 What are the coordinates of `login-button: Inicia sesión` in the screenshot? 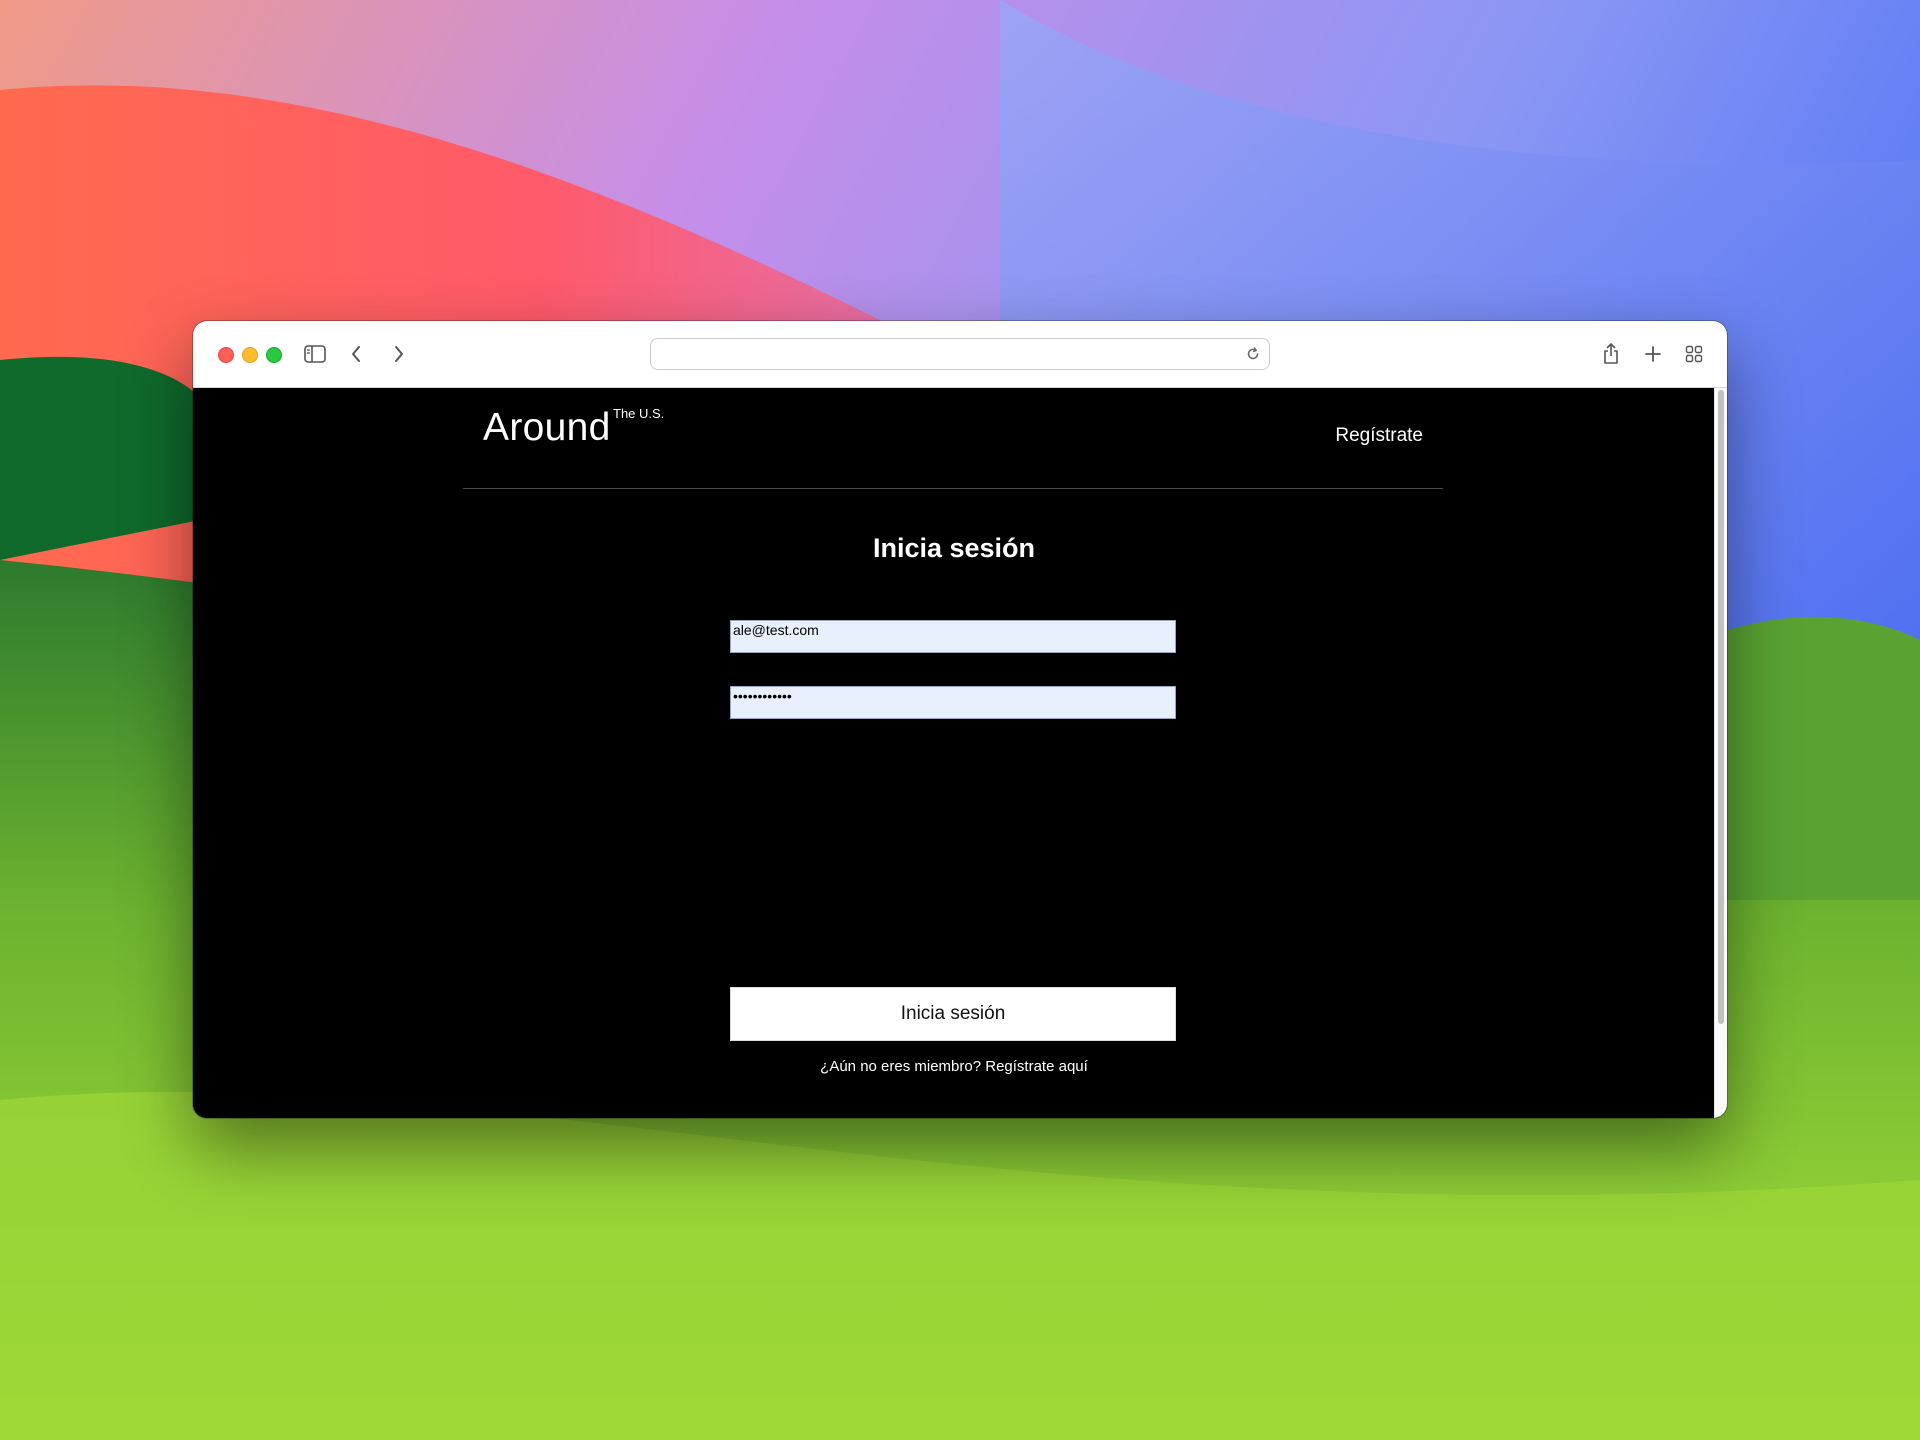 It's located at (953, 1014).